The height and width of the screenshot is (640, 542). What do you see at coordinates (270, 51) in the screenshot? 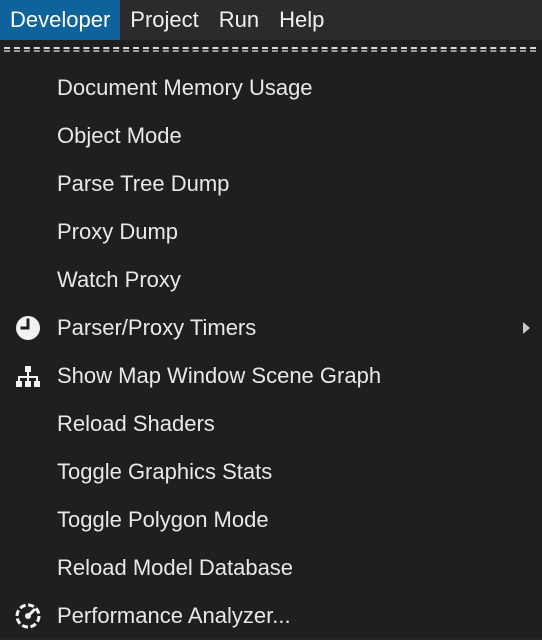
I see `tearoff-line-shadow` at bounding box center [270, 51].